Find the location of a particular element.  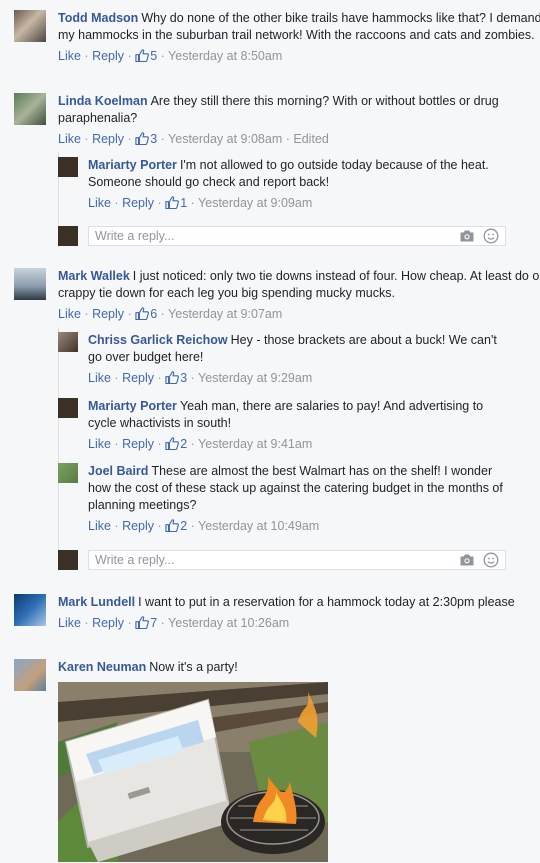

reply-actions: Like · Reply · 2 · Yesterday at 9:41am is located at coordinates (200, 444).